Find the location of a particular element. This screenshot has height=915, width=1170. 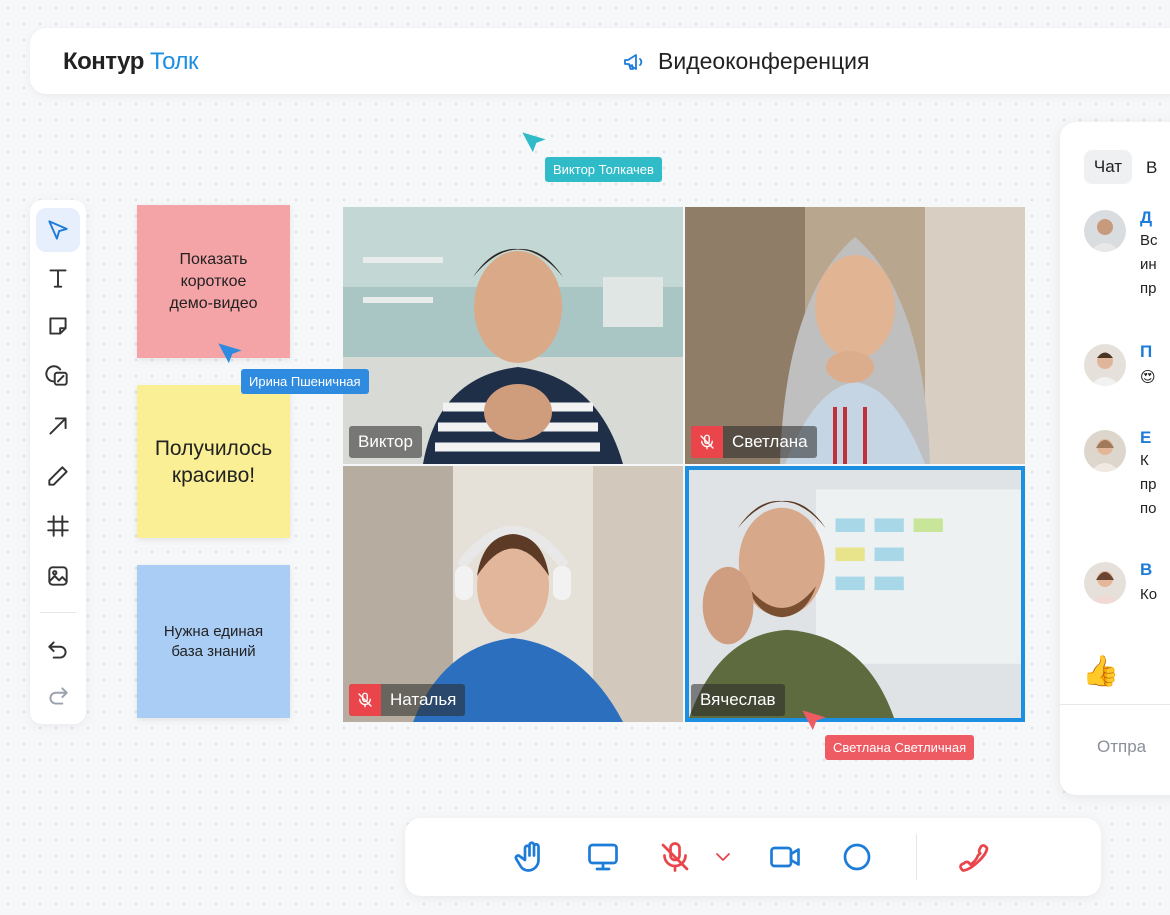

text-tool is located at coordinates (58, 278).